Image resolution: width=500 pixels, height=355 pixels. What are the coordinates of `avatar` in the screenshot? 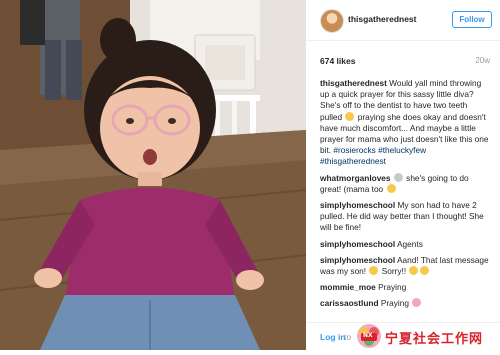 It's located at (332, 21).